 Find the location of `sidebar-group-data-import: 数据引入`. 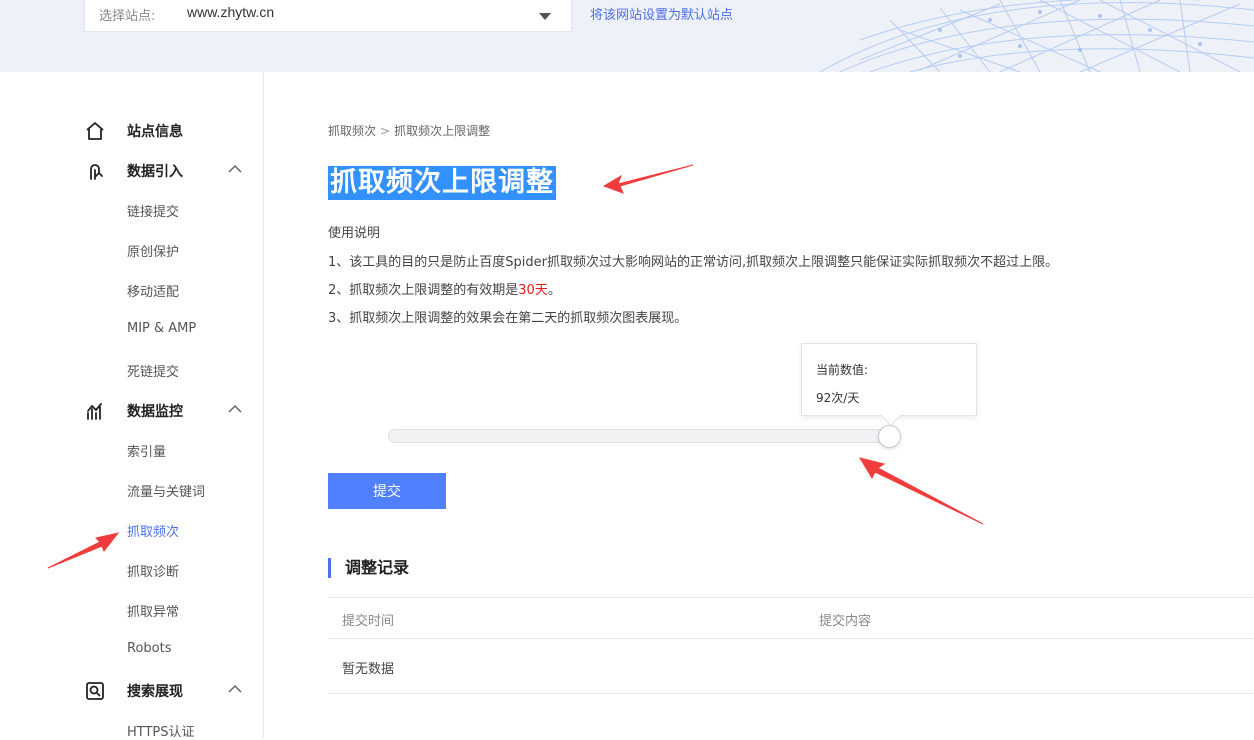

sidebar-group-data-import: 数据引入 is located at coordinates (166, 171).